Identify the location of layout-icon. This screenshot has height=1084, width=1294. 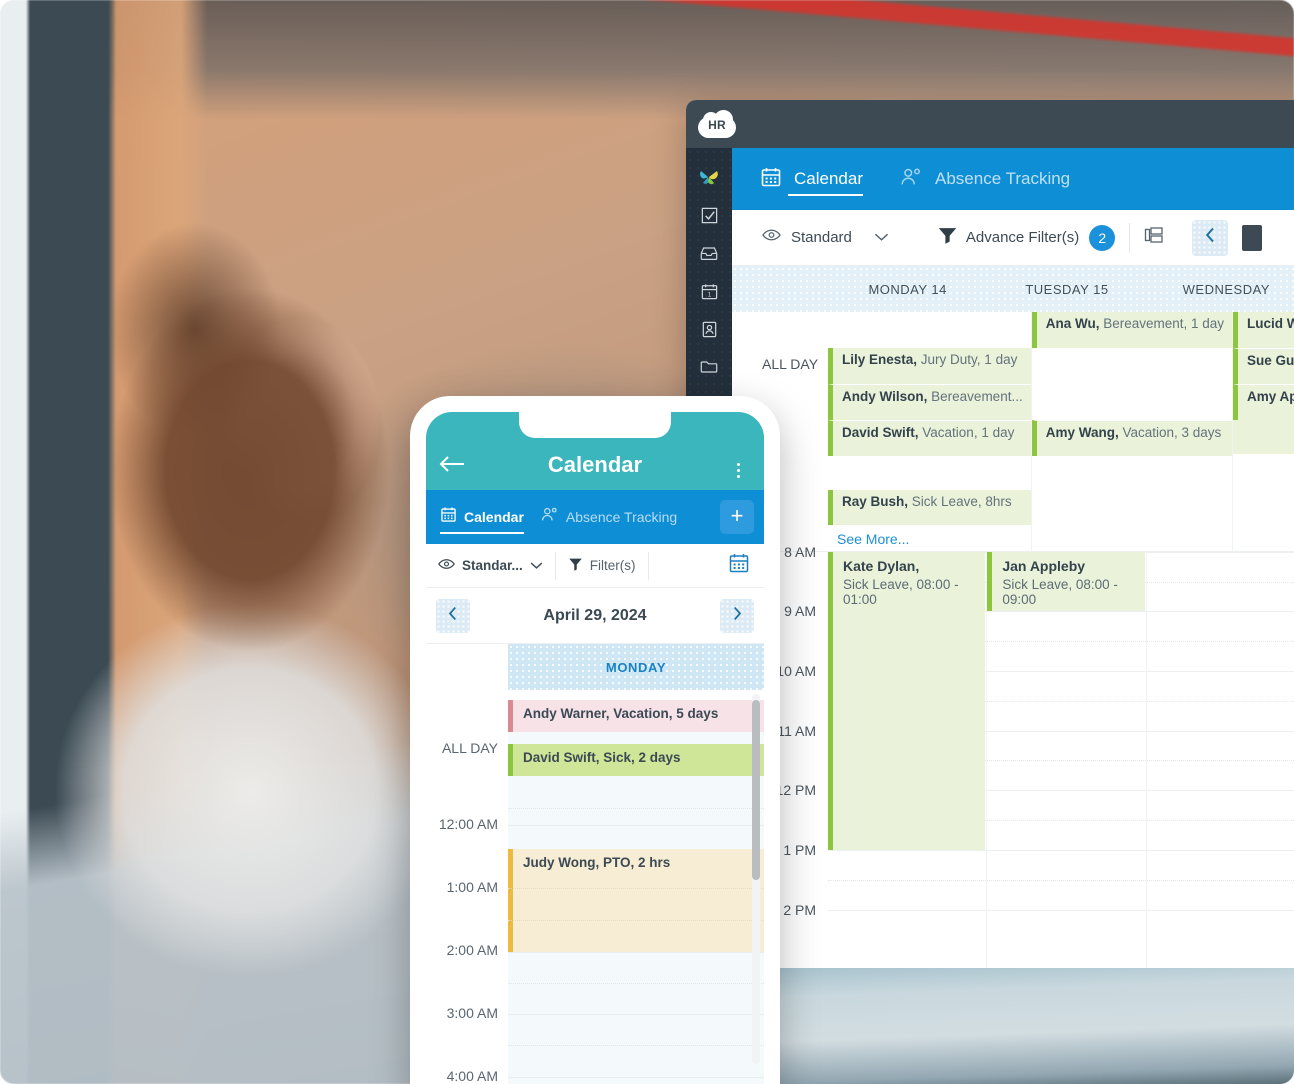
(1154, 237).